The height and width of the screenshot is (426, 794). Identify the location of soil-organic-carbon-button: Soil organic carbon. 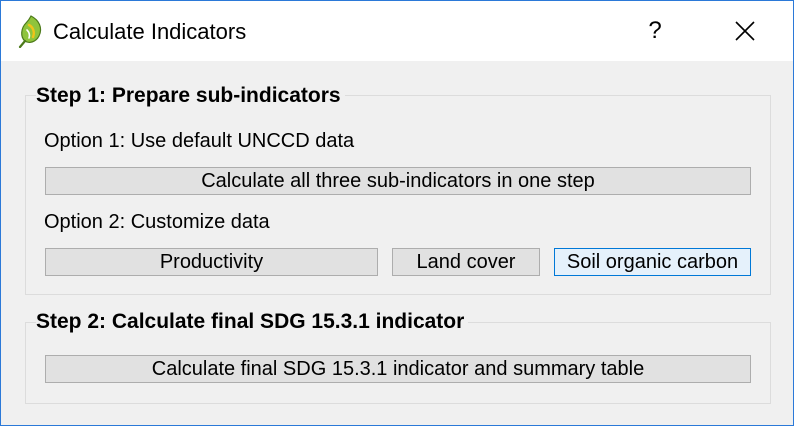
(652, 262).